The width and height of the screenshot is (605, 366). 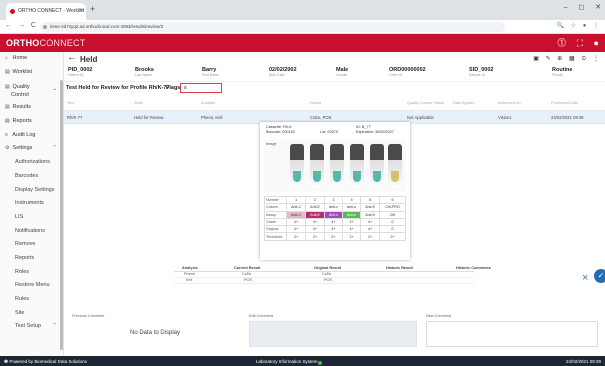 What do you see at coordinates (31, 245) in the screenshot?
I see `sidebar-item-remove: Remove` at bounding box center [31, 245].